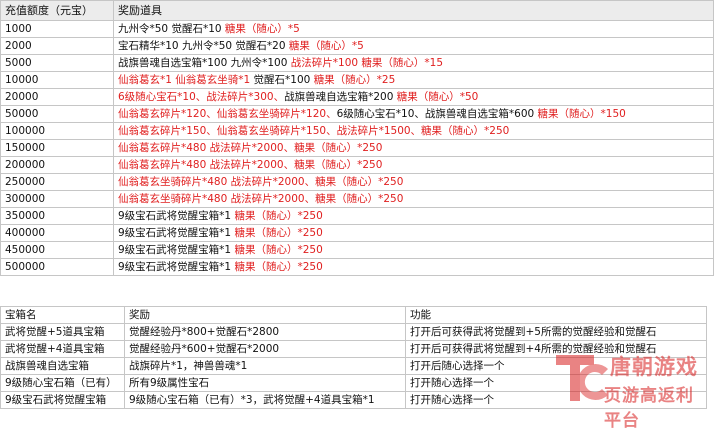 The image size is (716, 431). I want to click on table-row: 150000 仙翁葛玄碎片*480 战法碎片*2000、糖果（随心）*250, so click(357, 148).